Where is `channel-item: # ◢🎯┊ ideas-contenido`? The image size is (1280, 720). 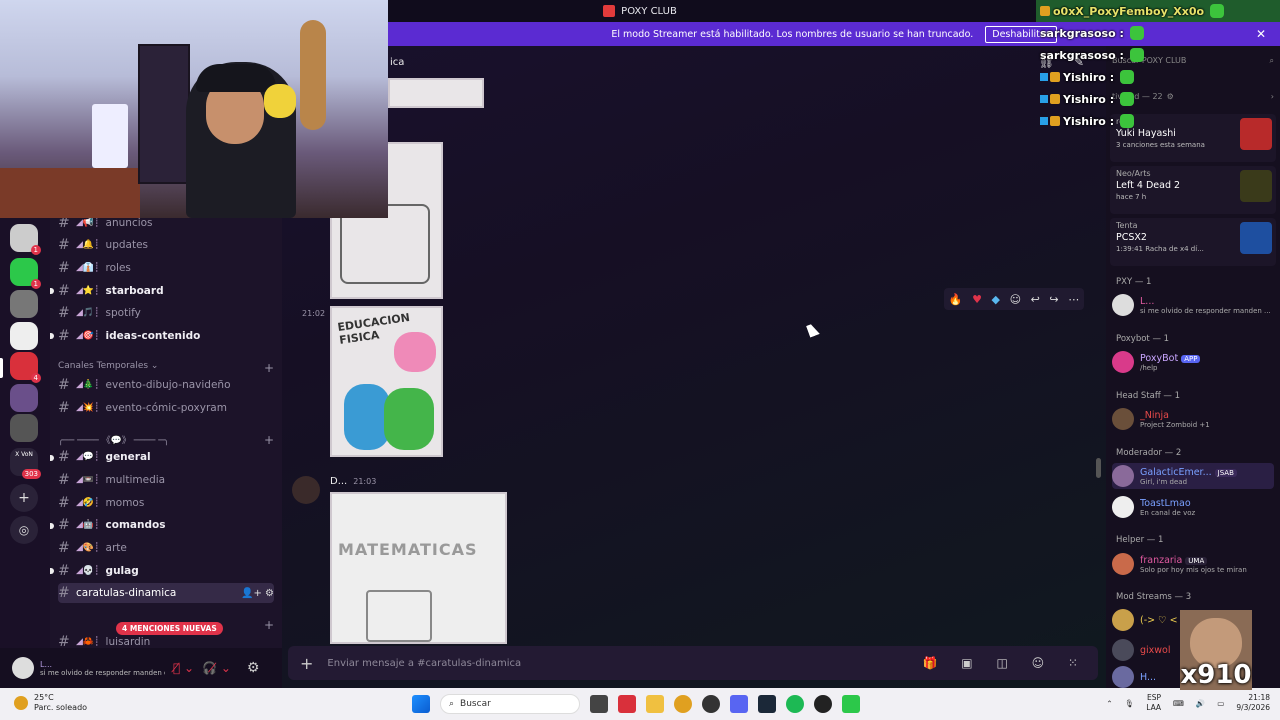
channel-item: # ◢🎯┊ ideas-contenido is located at coordinates (166, 336).